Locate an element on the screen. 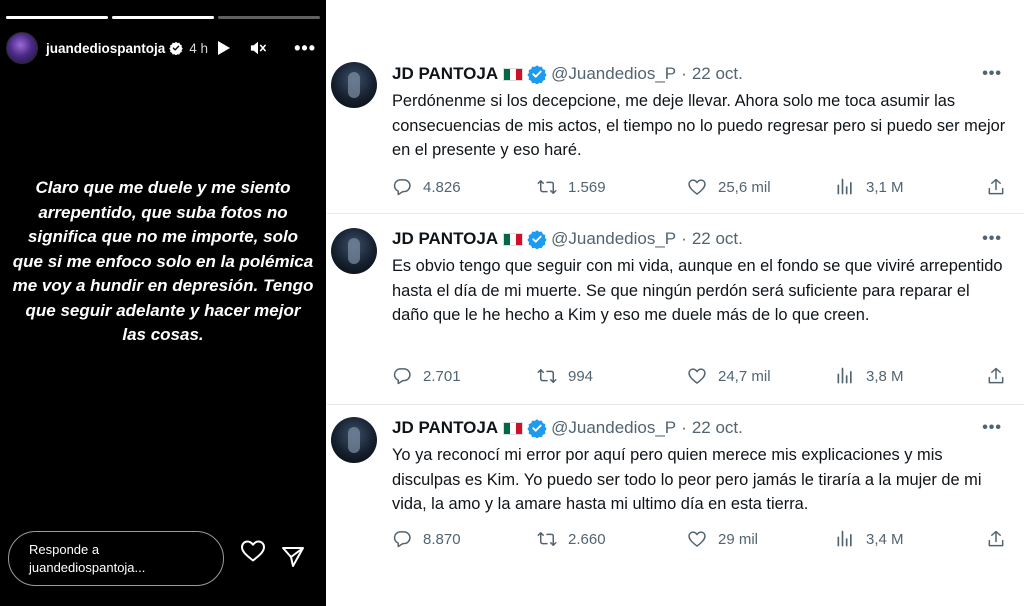 This screenshot has width=1024, height=606. tweet-actions: 4.826 1.569 25,6 mil 3,1 M is located at coordinates (699, 187).